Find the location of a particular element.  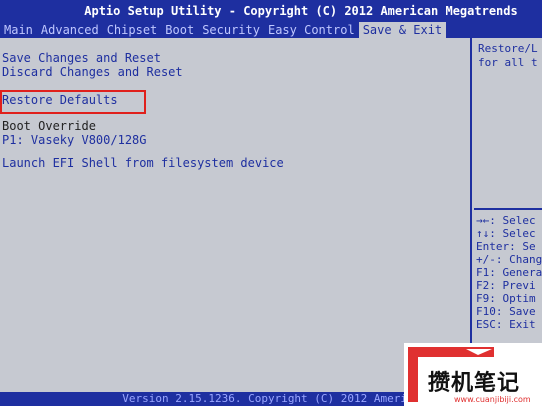

menu-chipset: Chipset is located at coordinates (132, 30).